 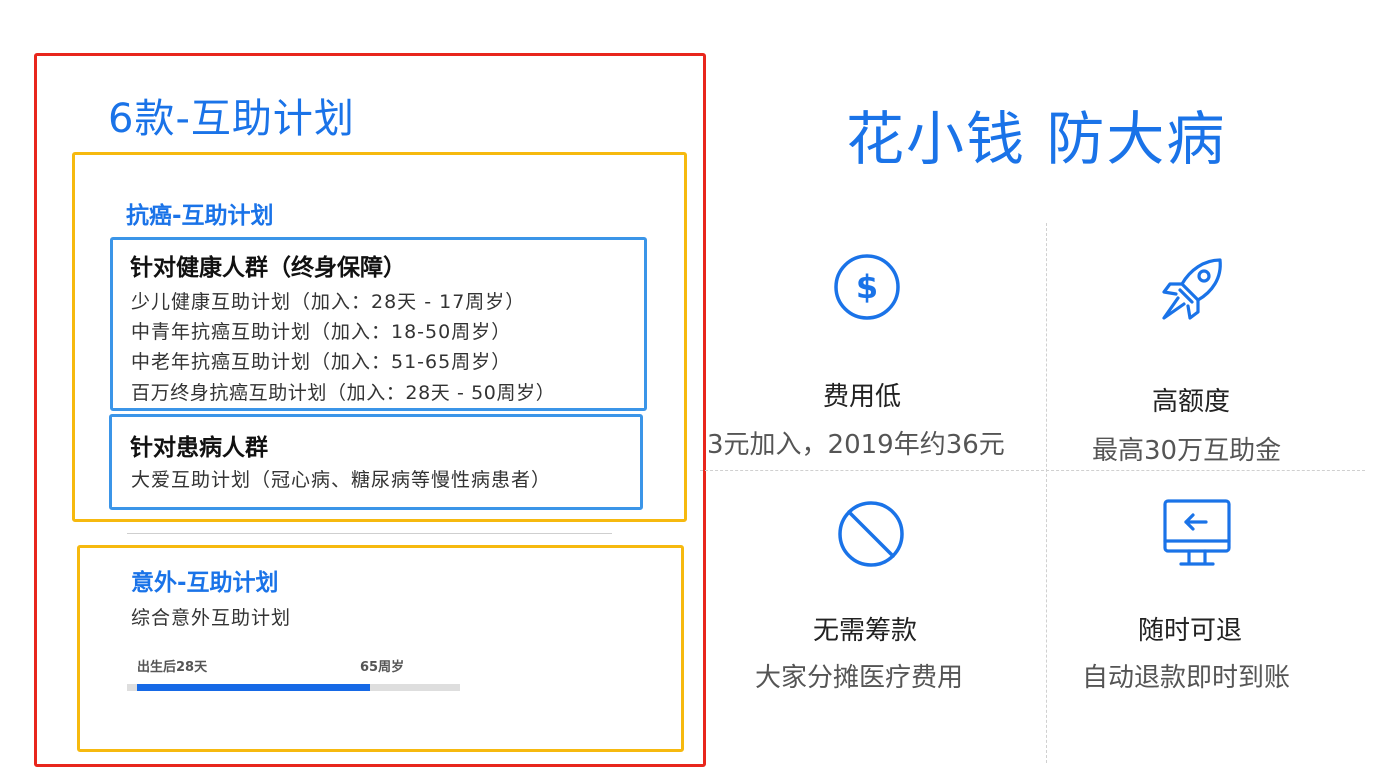 I want to click on feature-desc-high-amount: 最高30万互助金, so click(x=1187, y=451).